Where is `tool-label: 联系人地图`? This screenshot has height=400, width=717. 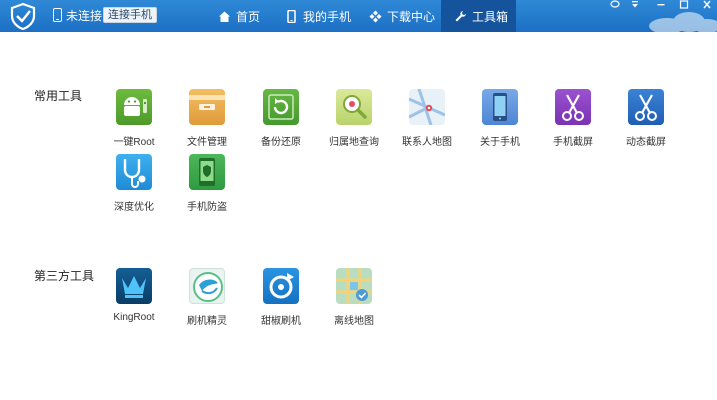 tool-label: 联系人地图 is located at coordinates (427, 142).